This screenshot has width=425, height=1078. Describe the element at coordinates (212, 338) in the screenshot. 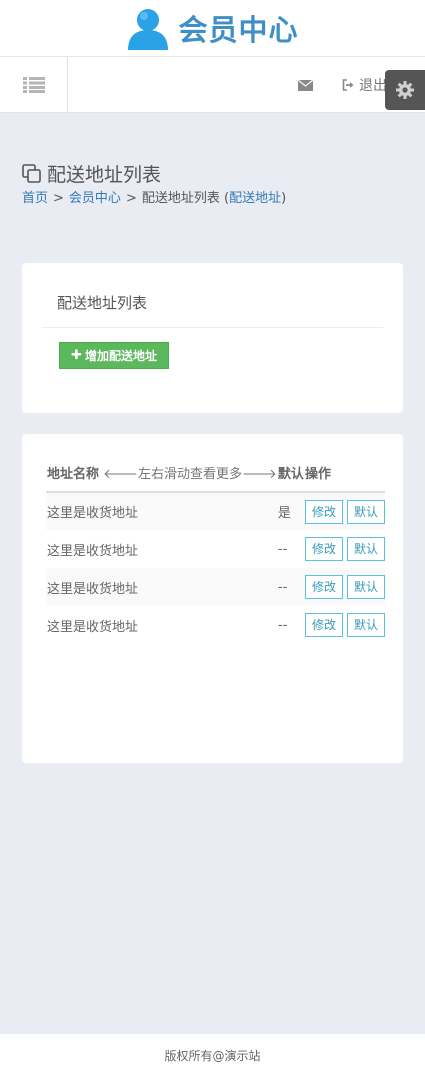

I see `address-panel: 配送地址列表 ✚ 增加配送地址` at that location.